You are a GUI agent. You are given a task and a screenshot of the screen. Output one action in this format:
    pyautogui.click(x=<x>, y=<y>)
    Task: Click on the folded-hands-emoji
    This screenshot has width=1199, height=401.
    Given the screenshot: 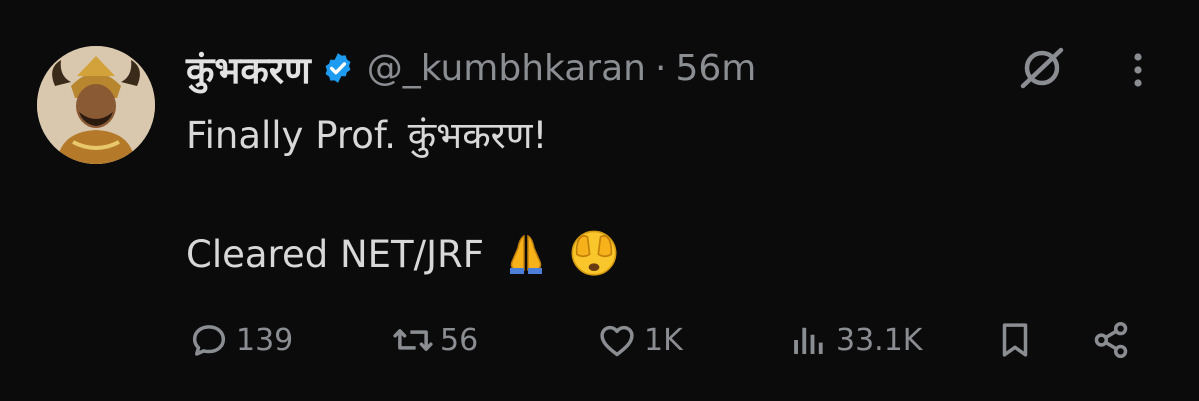 What is the action you would take?
    pyautogui.click(x=526, y=256)
    